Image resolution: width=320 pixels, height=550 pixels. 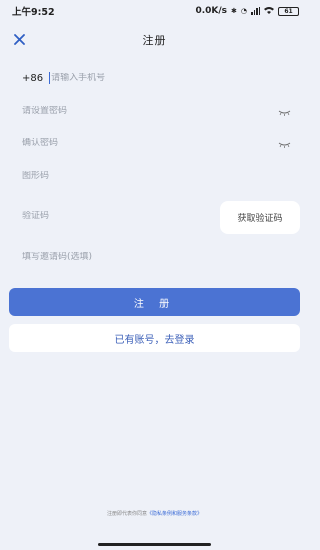 I want to click on verify-code-input, so click(x=97, y=216).